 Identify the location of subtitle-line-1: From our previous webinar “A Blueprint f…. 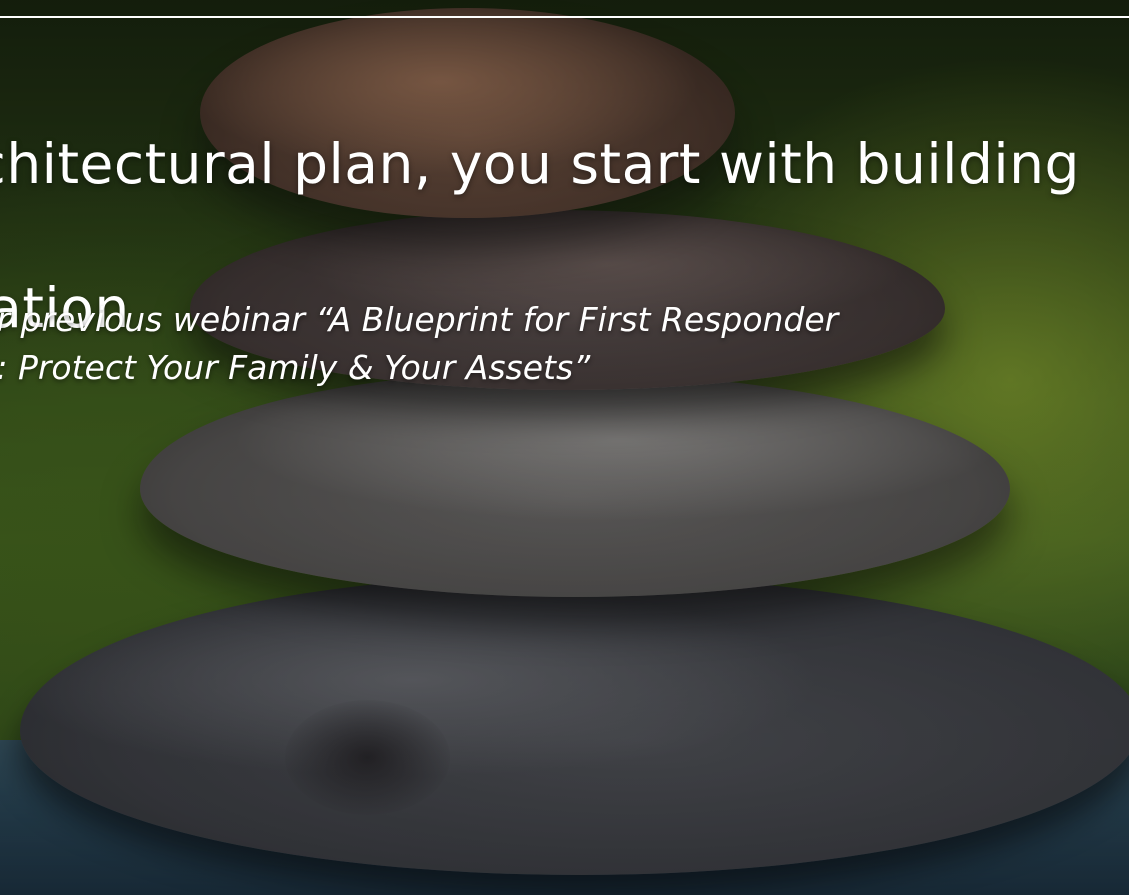
(419, 319).